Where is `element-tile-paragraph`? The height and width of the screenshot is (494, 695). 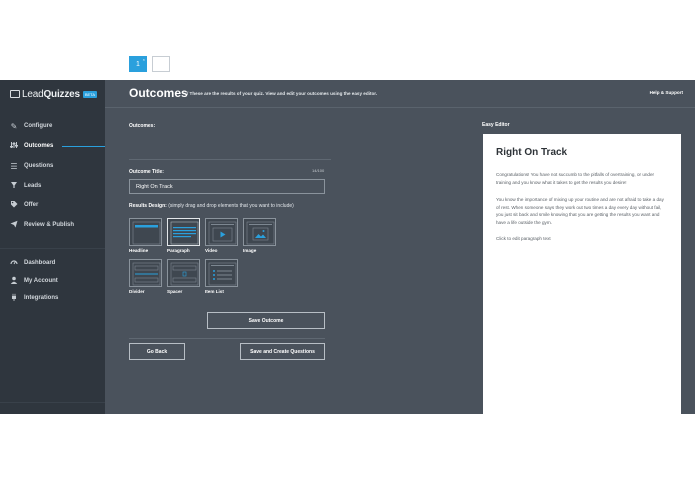
element-tile-paragraph is located at coordinates (183, 232).